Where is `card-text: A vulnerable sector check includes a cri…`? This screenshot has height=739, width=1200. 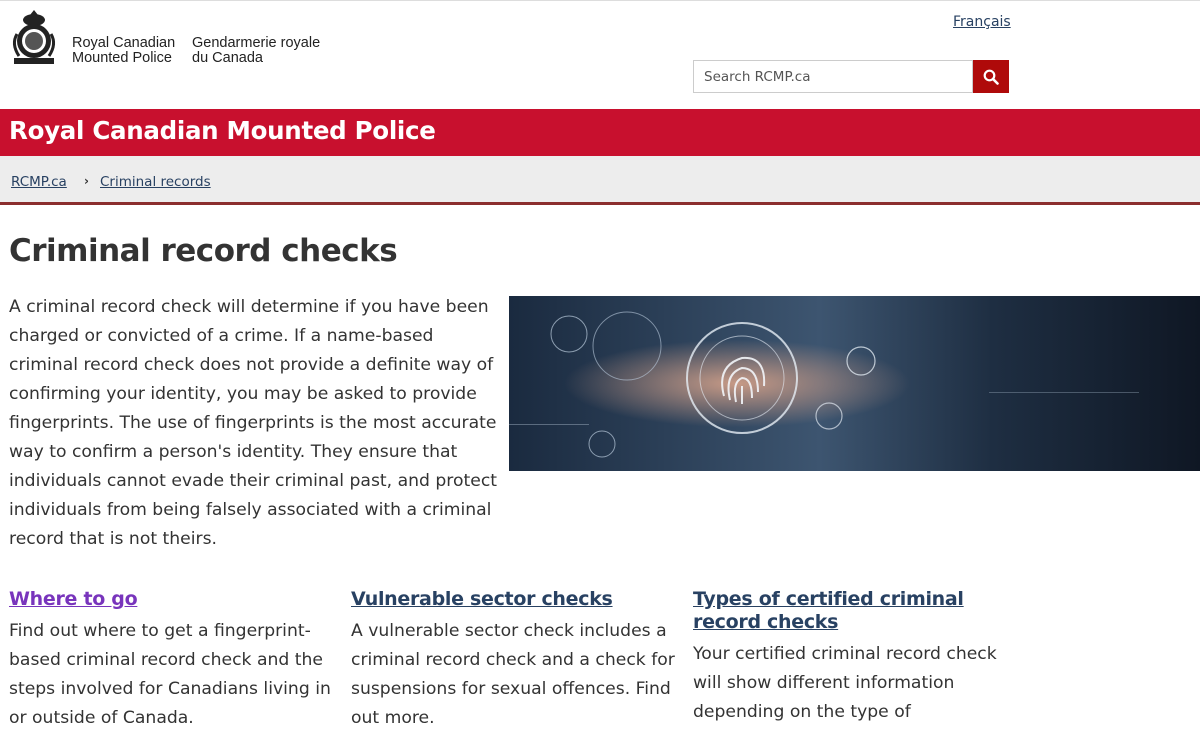
card-text: A vulnerable sector check includes a cri… is located at coordinates (513, 674).